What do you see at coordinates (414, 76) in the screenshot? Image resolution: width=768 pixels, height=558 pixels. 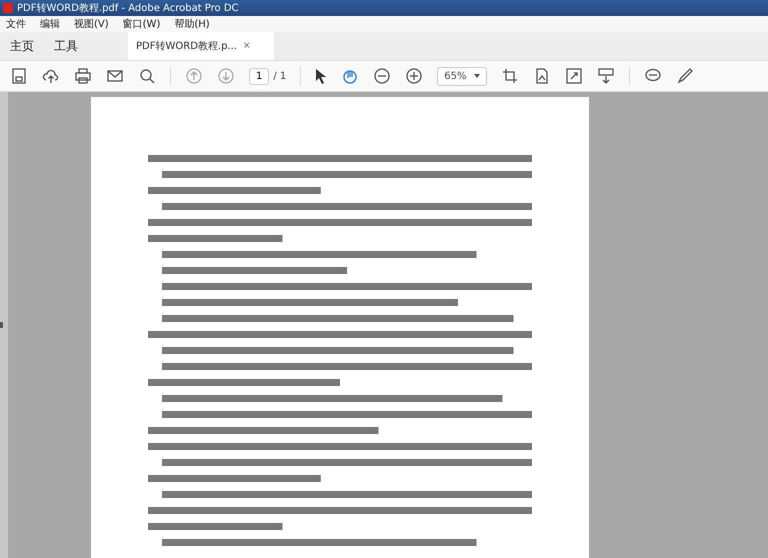 I see `zoom-in-icon` at bounding box center [414, 76].